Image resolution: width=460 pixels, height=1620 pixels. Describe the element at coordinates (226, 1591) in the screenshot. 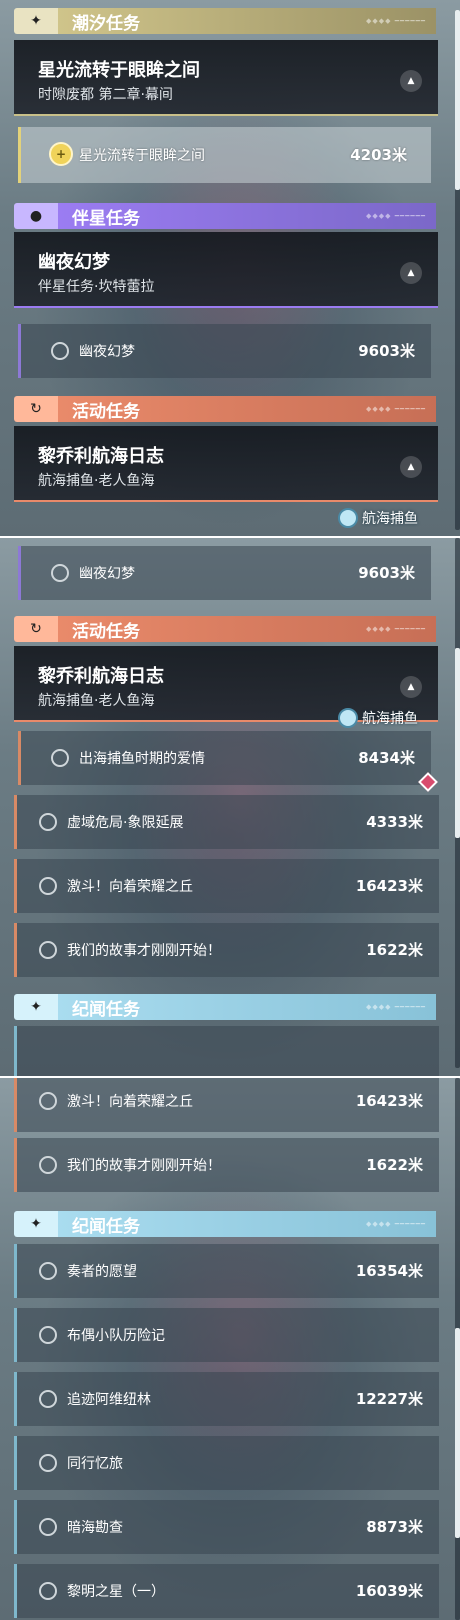

I see `quest-row: 黎明之星（一） 16039米` at that location.